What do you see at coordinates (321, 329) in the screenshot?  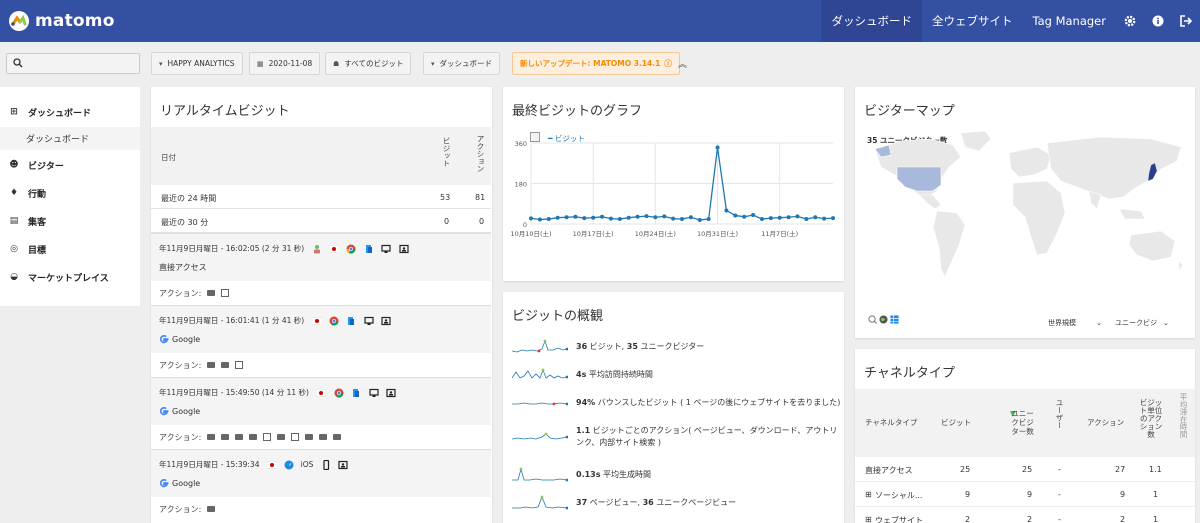 I see `visit-entry: 年11月9日月曜日 - 16:01:41 (1 分 41 秒) Google` at bounding box center [321, 329].